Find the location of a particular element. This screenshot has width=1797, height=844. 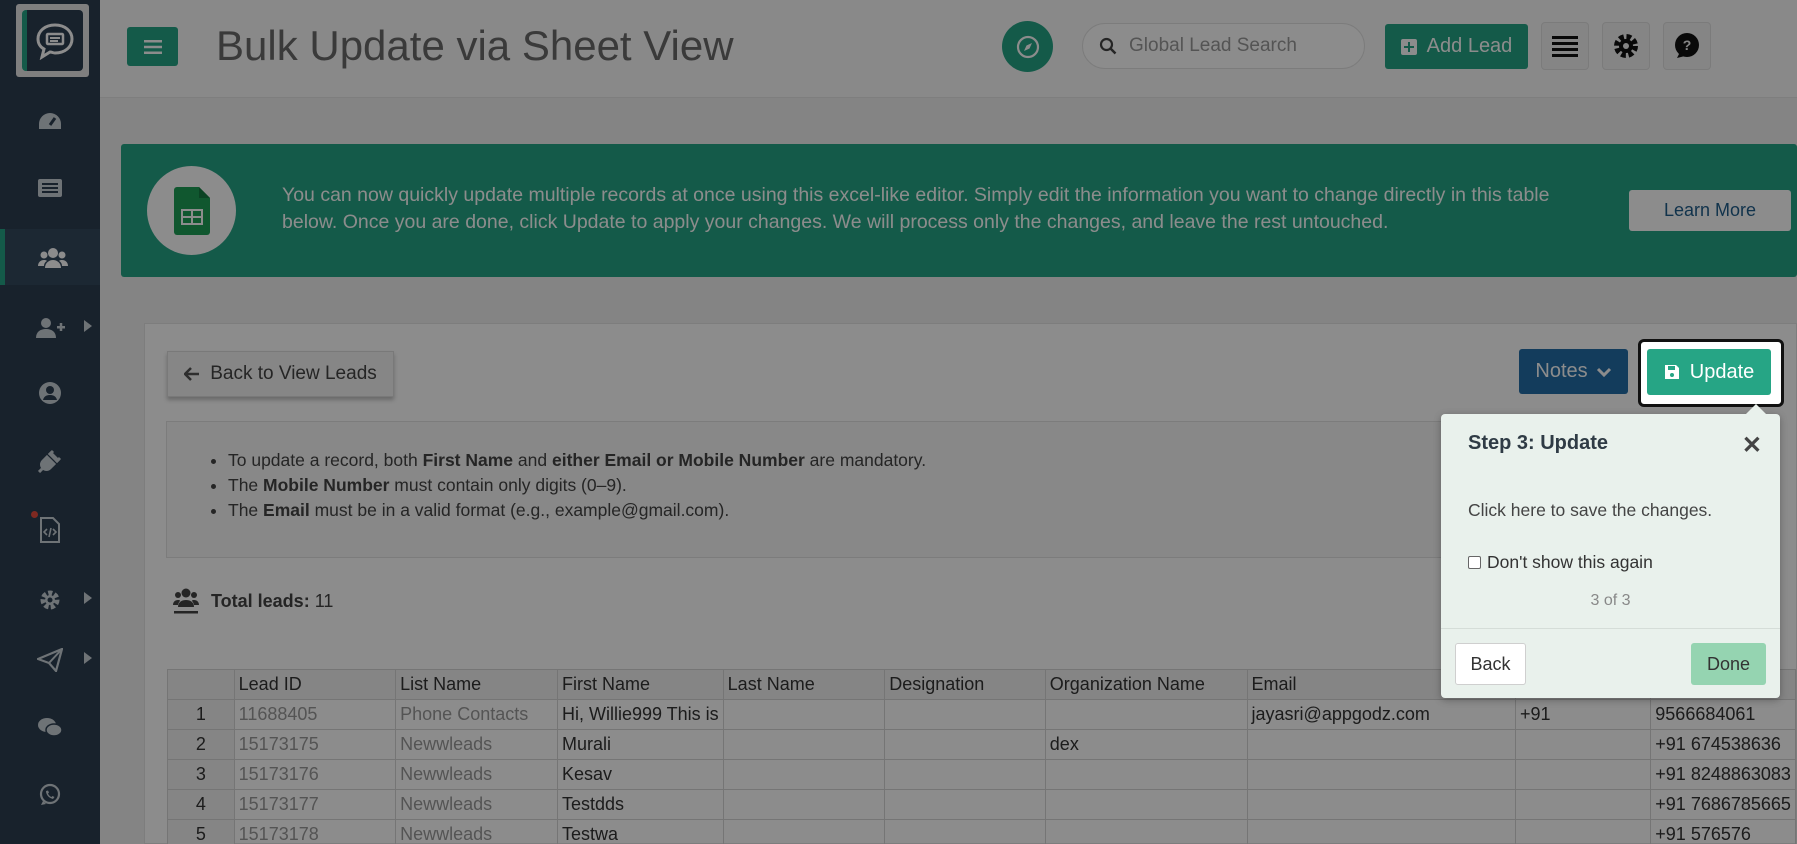

sidebar-item-settings is located at coordinates (50, 600).